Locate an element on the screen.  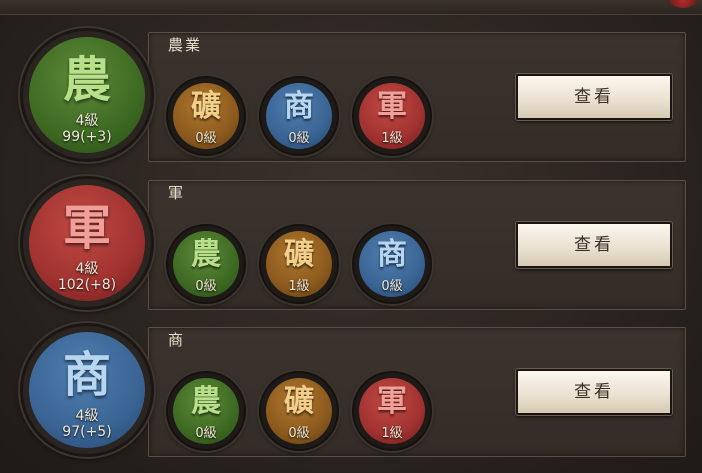
main-medal-char: 農 is located at coordinates (86, 80).